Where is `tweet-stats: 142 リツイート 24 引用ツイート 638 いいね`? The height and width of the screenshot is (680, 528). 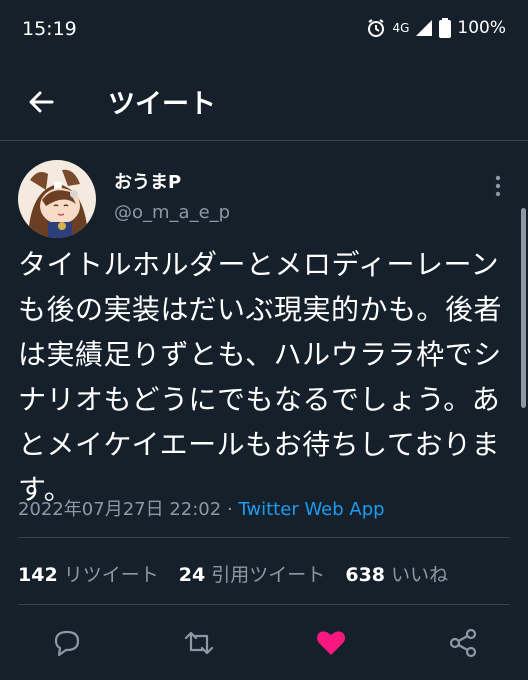 tweet-stats: 142 リツイート 24 引用ツイート 638 いいね is located at coordinates (240, 573).